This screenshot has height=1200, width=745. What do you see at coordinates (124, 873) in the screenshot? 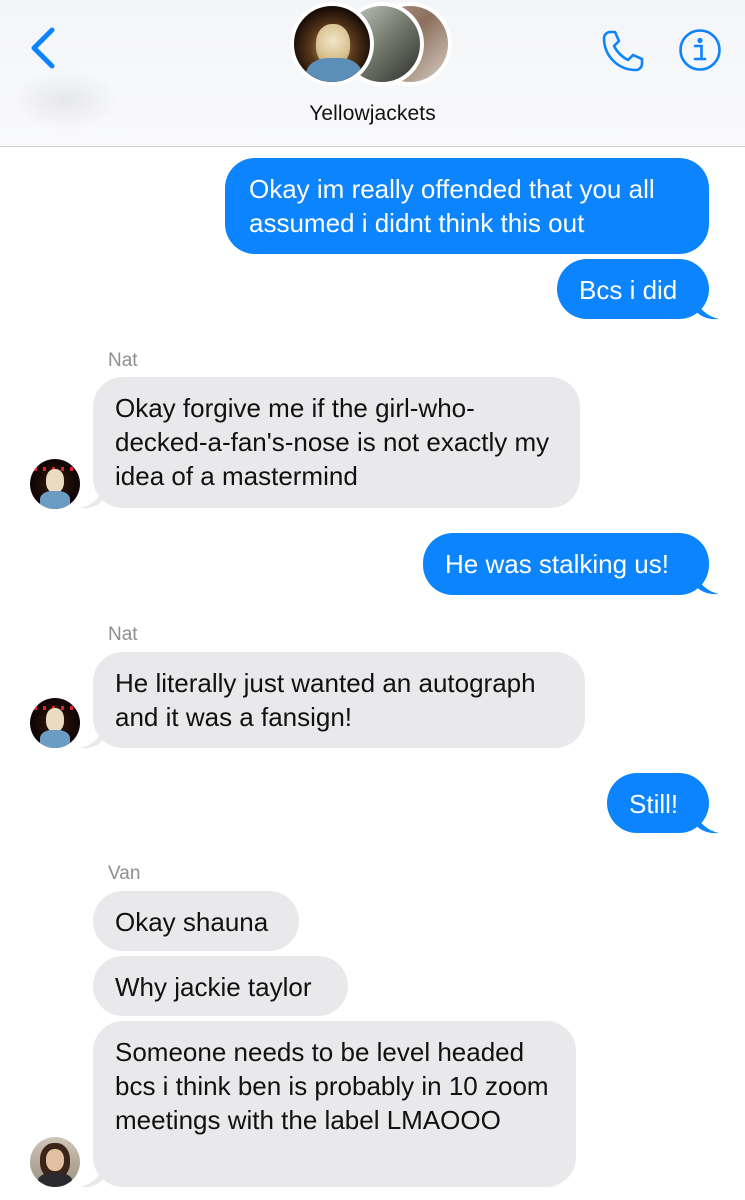
I see `sender-name: Van` at bounding box center [124, 873].